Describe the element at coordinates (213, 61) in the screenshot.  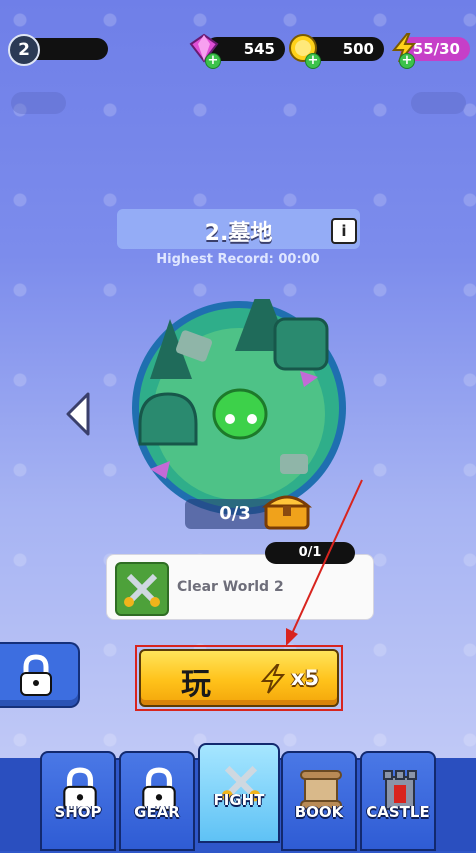
I see `add-gems-icon: +` at that location.